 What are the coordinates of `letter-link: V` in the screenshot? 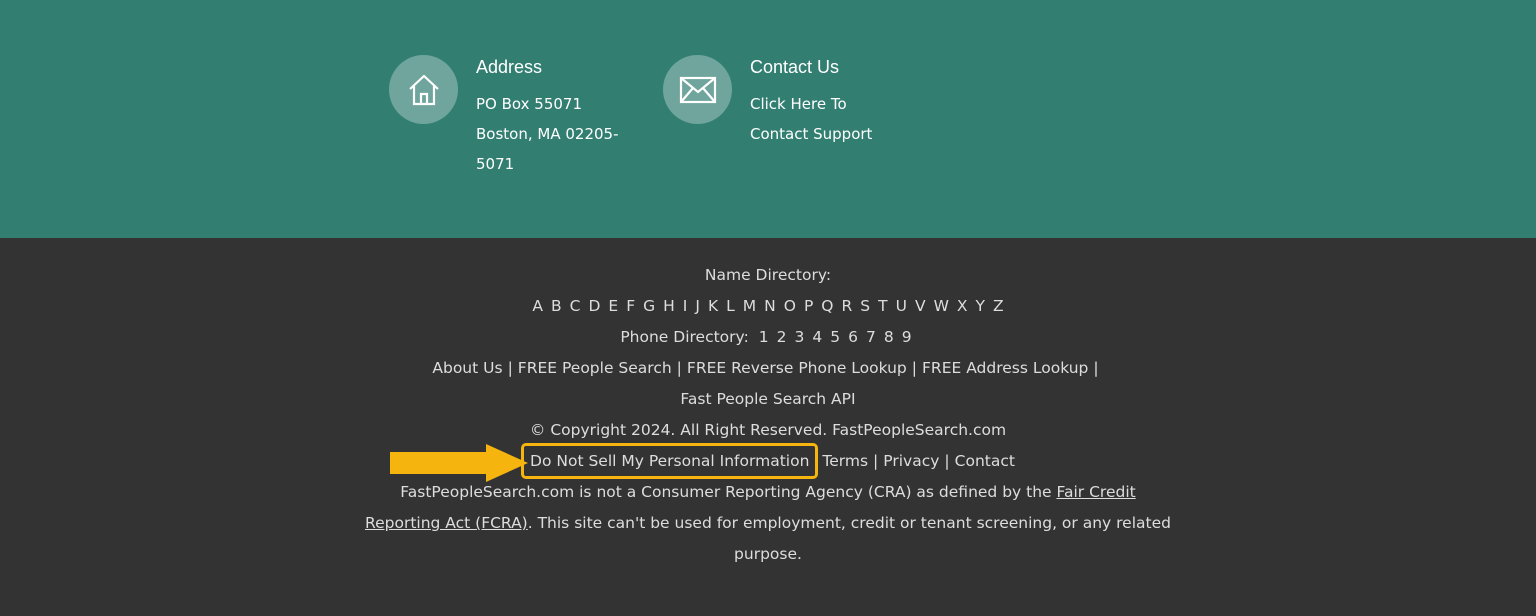 It's located at (920, 306).